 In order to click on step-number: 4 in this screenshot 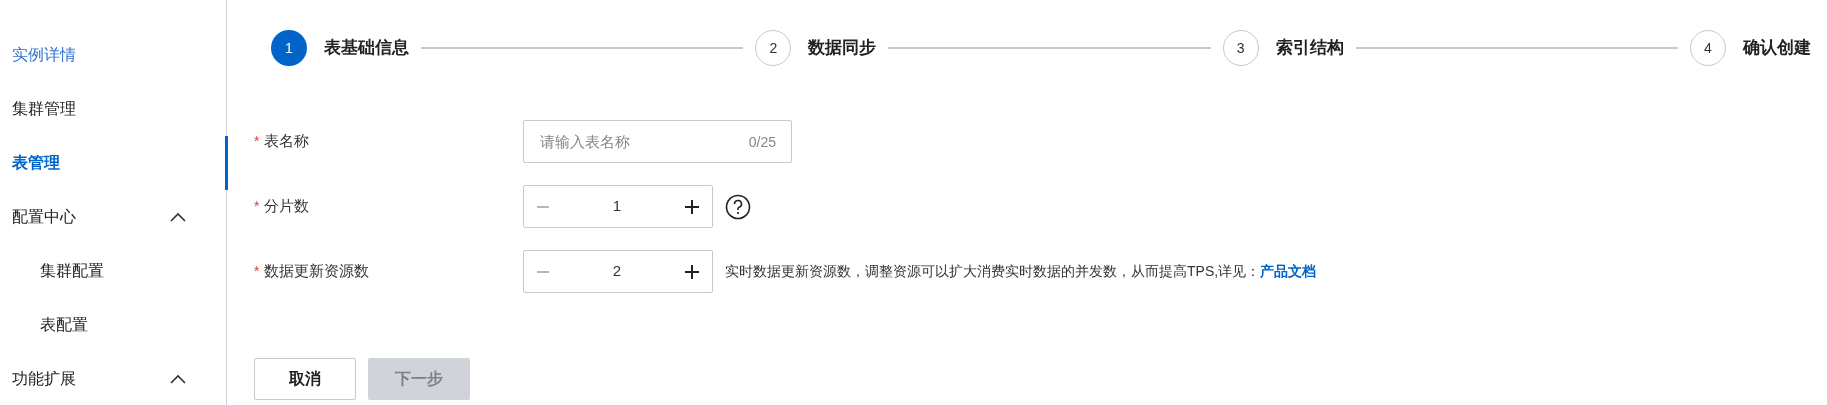, I will do `click(1708, 48)`.